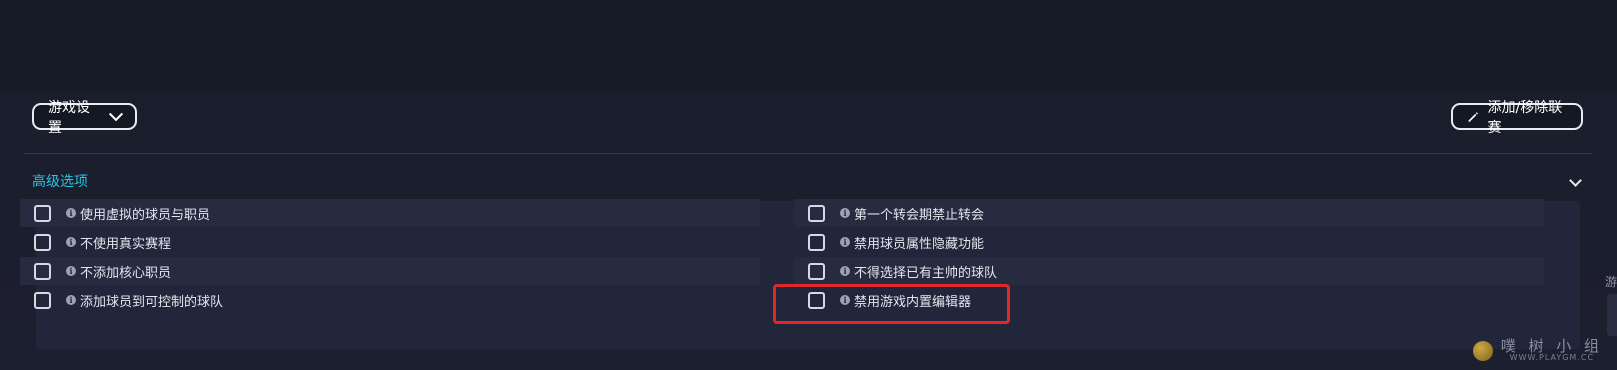 The height and width of the screenshot is (370, 1617). What do you see at coordinates (1169, 213) in the screenshot?
I see `option-row: i 第一个转会期禁止转会` at bounding box center [1169, 213].